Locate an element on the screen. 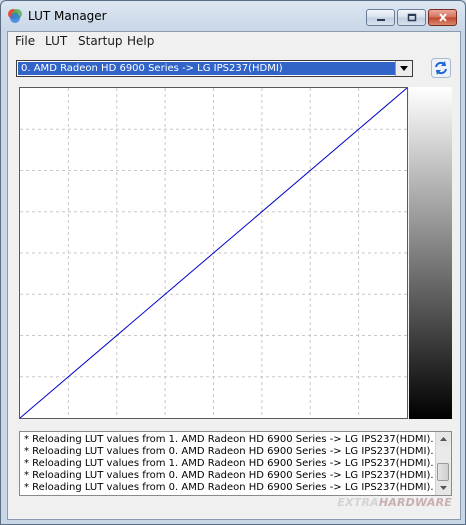 The height and width of the screenshot is (525, 466). scroll-thumb is located at coordinates (443, 472).